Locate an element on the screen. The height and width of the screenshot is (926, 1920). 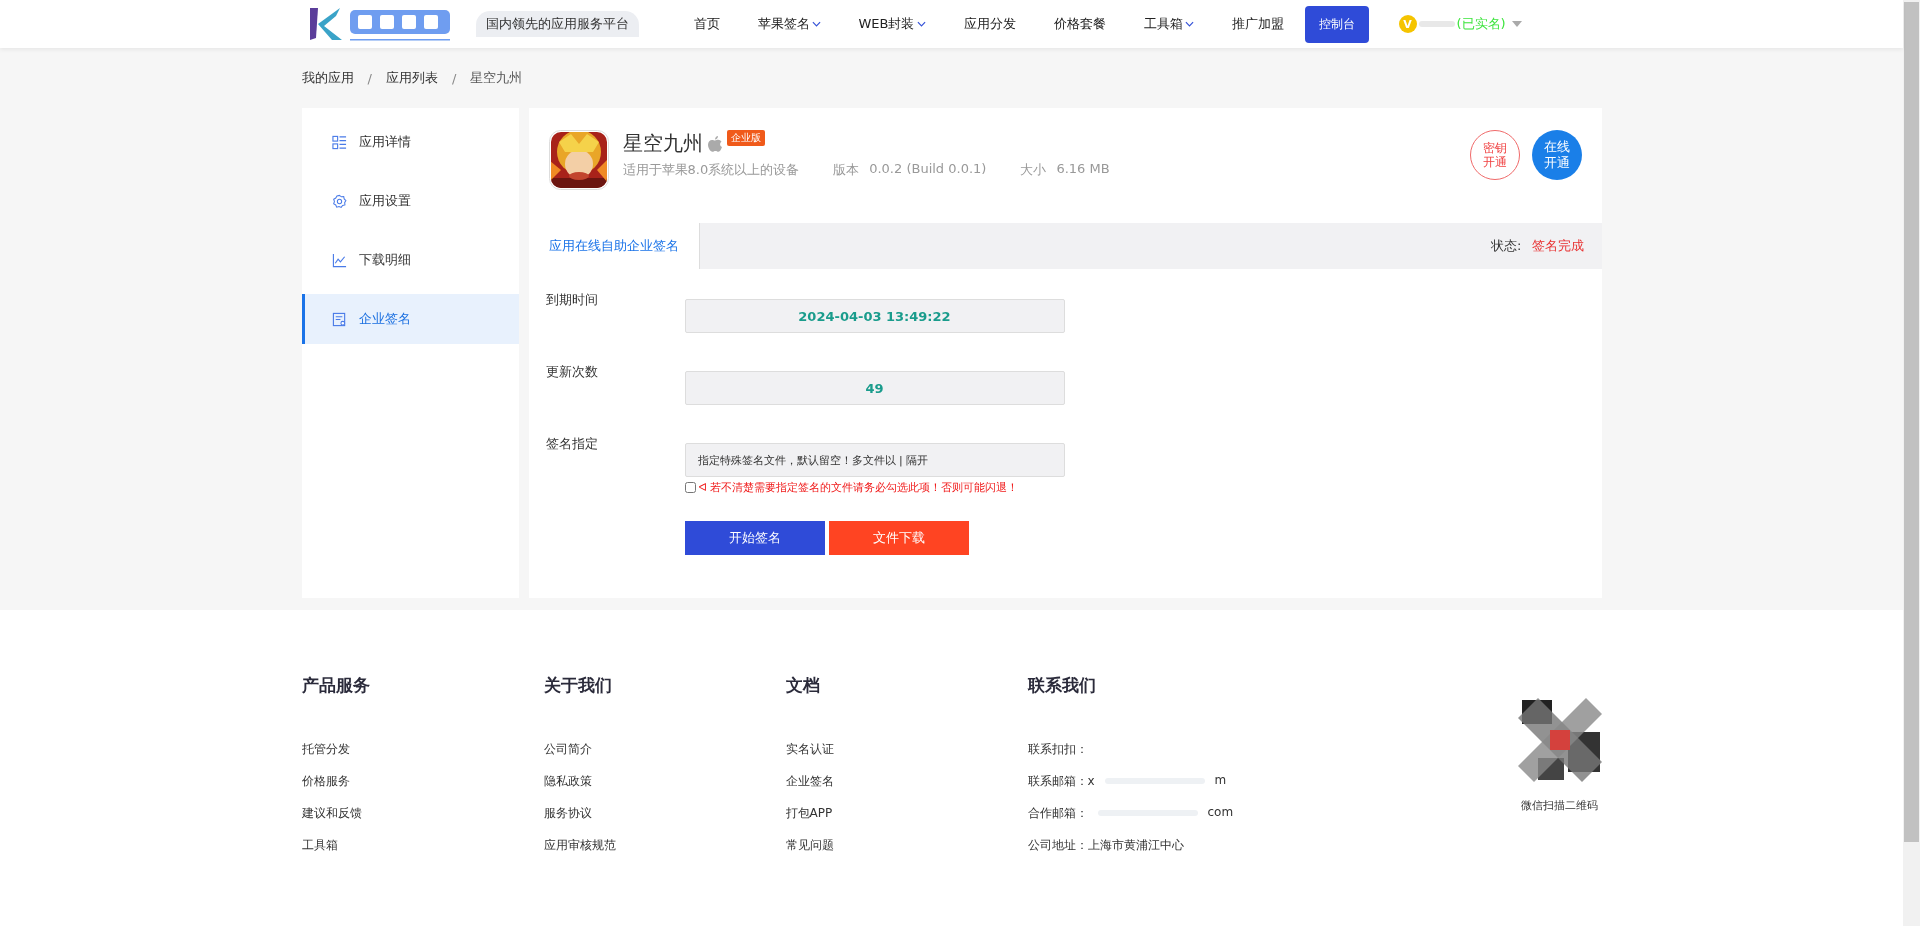
console-button: 控制台 is located at coordinates (1336, 24).